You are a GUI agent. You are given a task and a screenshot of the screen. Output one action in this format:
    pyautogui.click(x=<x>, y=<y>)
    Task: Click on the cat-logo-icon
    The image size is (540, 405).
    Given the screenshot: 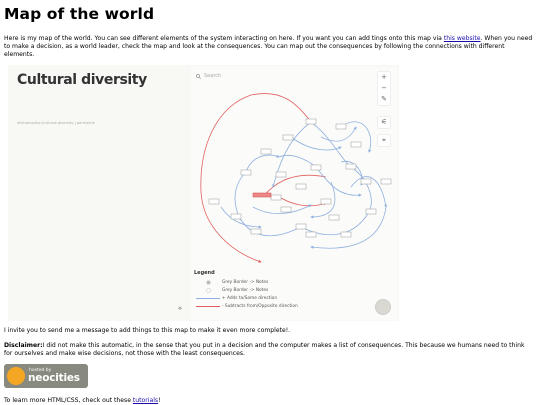 What is the action you would take?
    pyautogui.click(x=16, y=376)
    